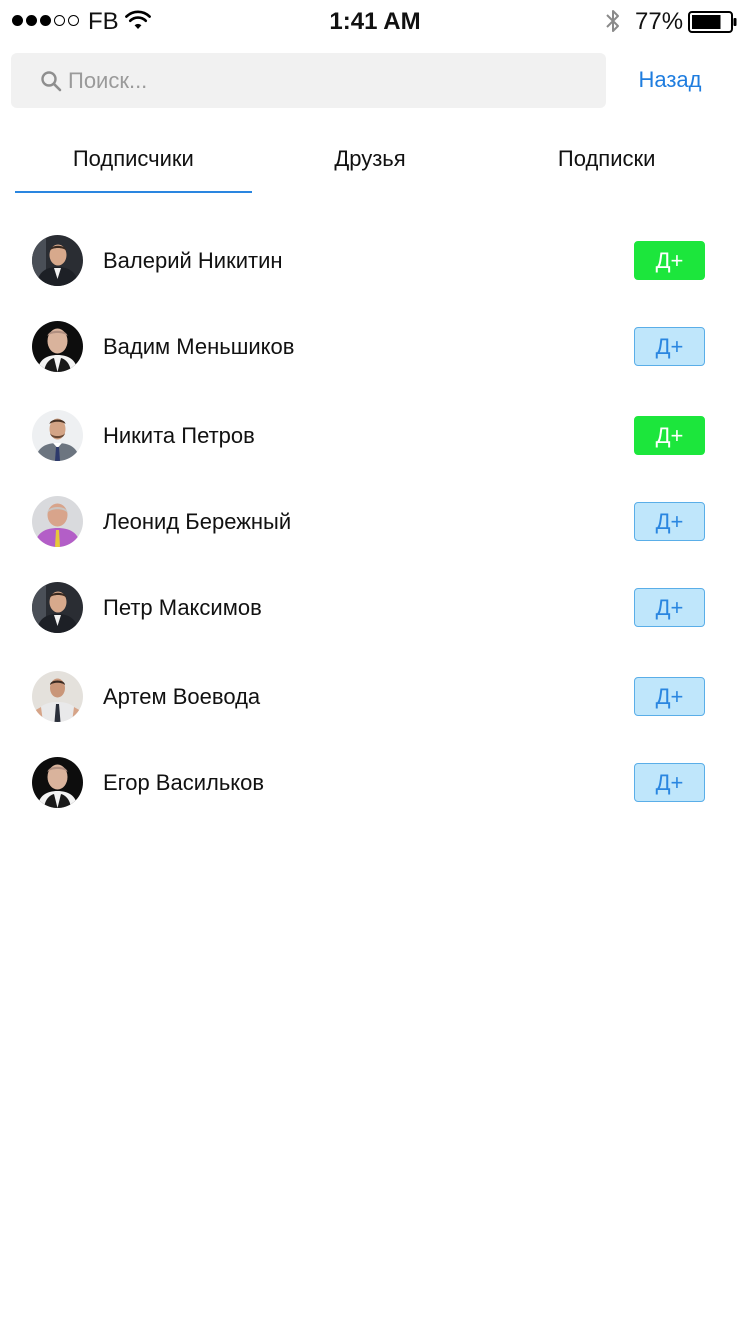 The height and width of the screenshot is (1334, 750). Describe the element at coordinates (51, 81) in the screenshot. I see `search-icon` at that location.